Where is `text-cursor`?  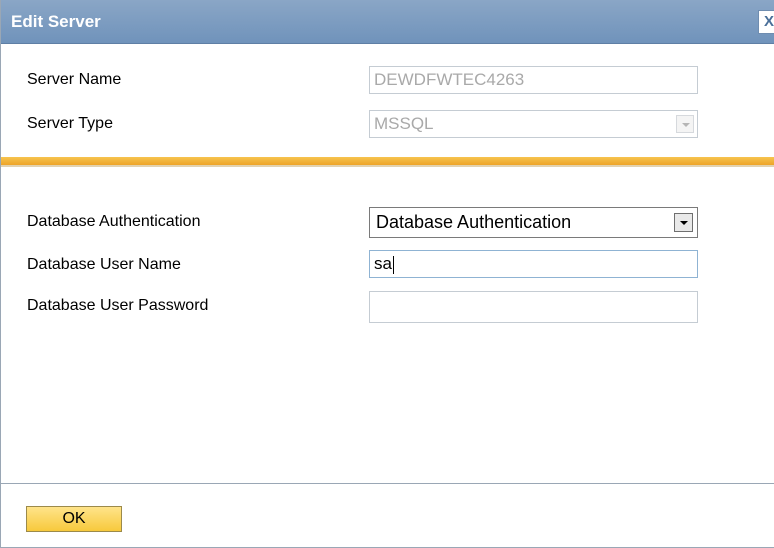 text-cursor is located at coordinates (393, 264).